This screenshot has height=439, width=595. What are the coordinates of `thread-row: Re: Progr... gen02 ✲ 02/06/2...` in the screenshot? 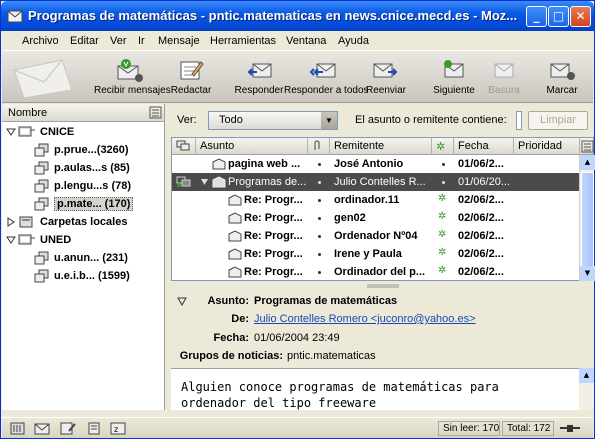 It's located at (376, 218).